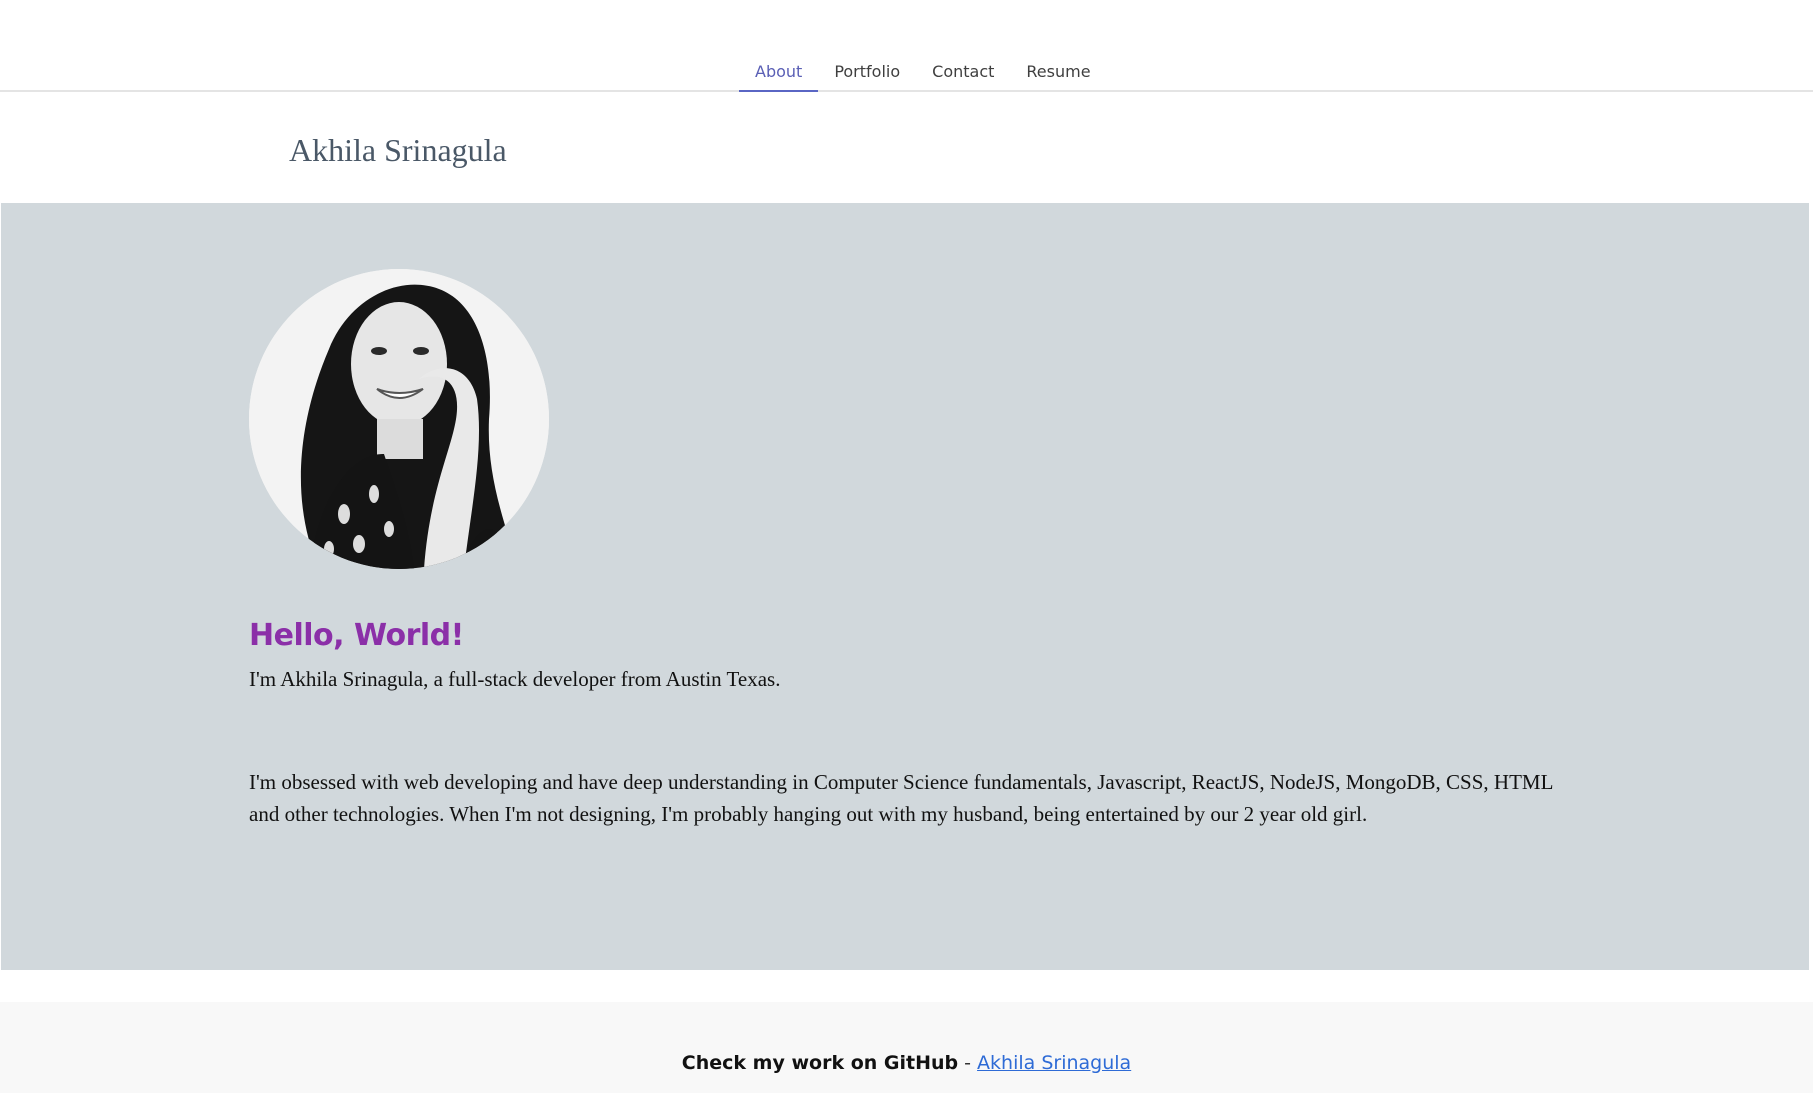 This screenshot has width=1813, height=1093. I want to click on profile-photo, so click(399, 419).